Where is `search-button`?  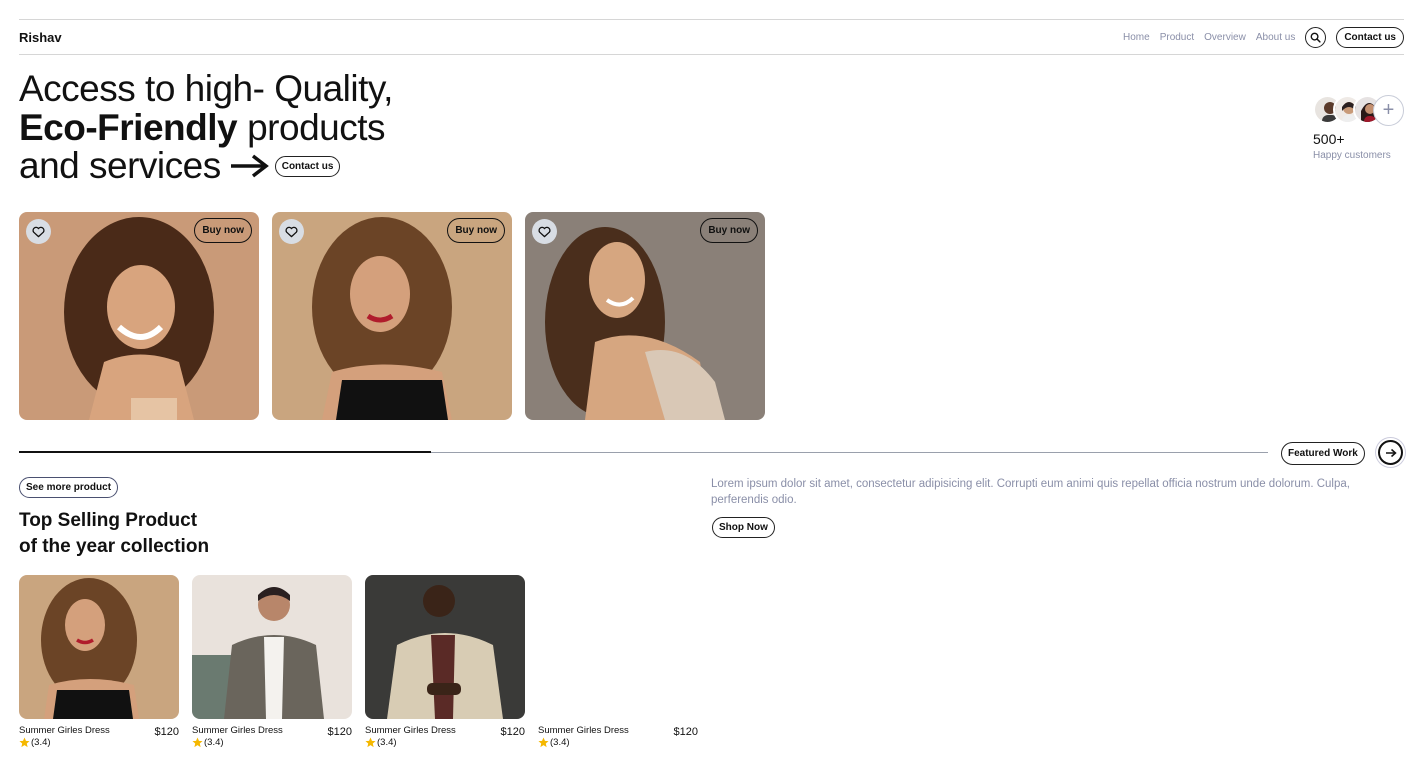 search-button is located at coordinates (1316, 37).